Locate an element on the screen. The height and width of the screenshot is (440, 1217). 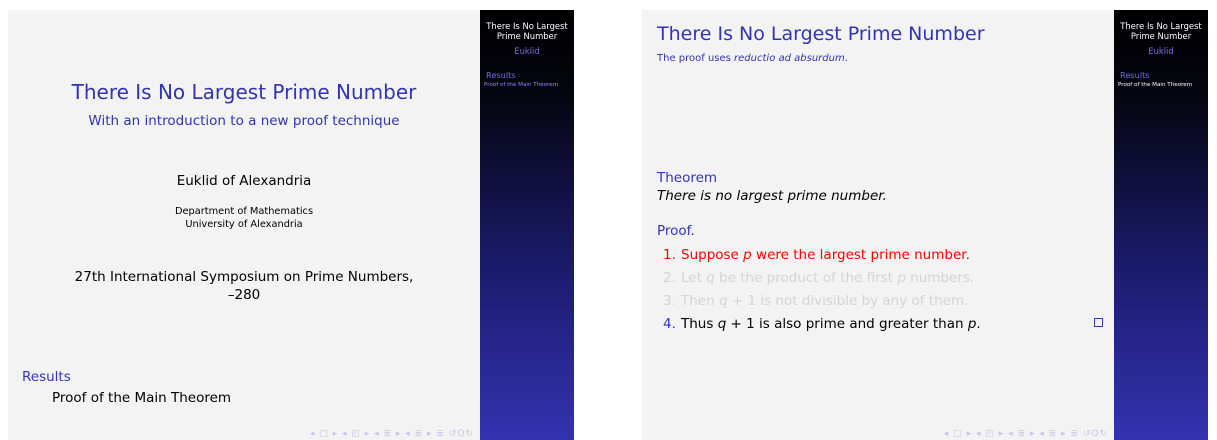
step-text: + 1 is also prime and greater than is located at coordinates (847, 324).